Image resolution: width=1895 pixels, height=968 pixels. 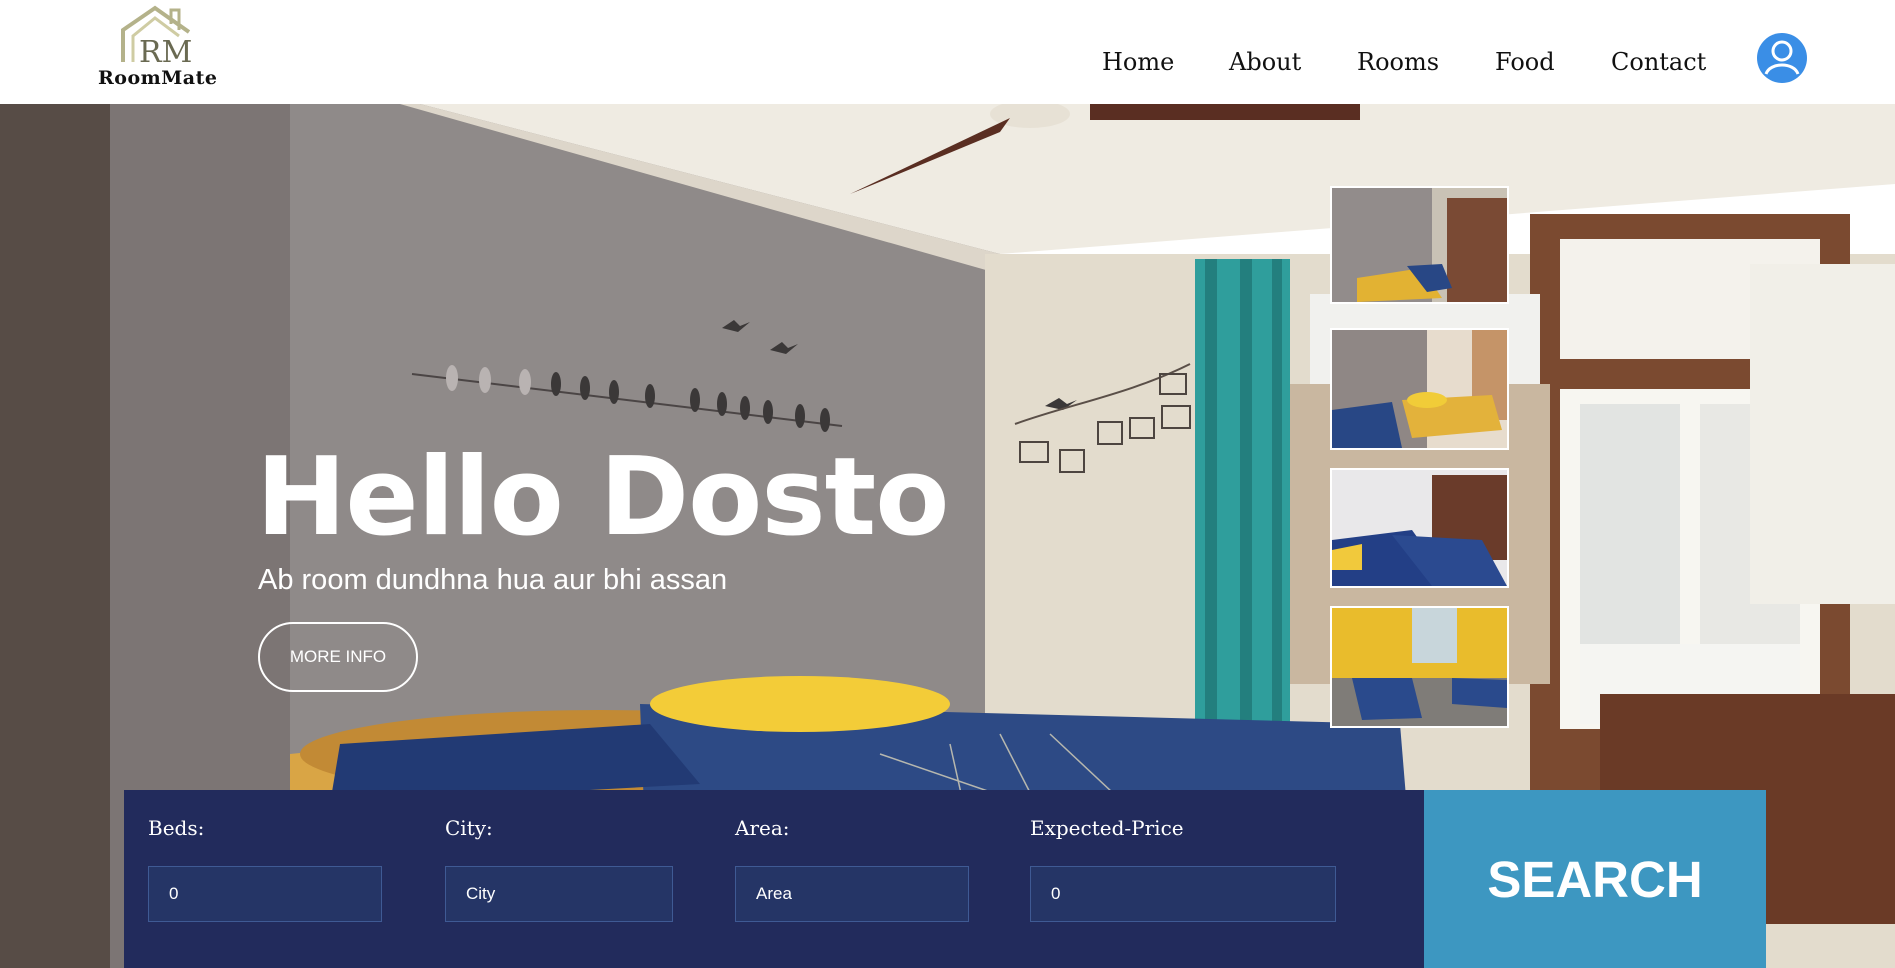 I want to click on search-button: SEARCH, so click(x=1595, y=879).